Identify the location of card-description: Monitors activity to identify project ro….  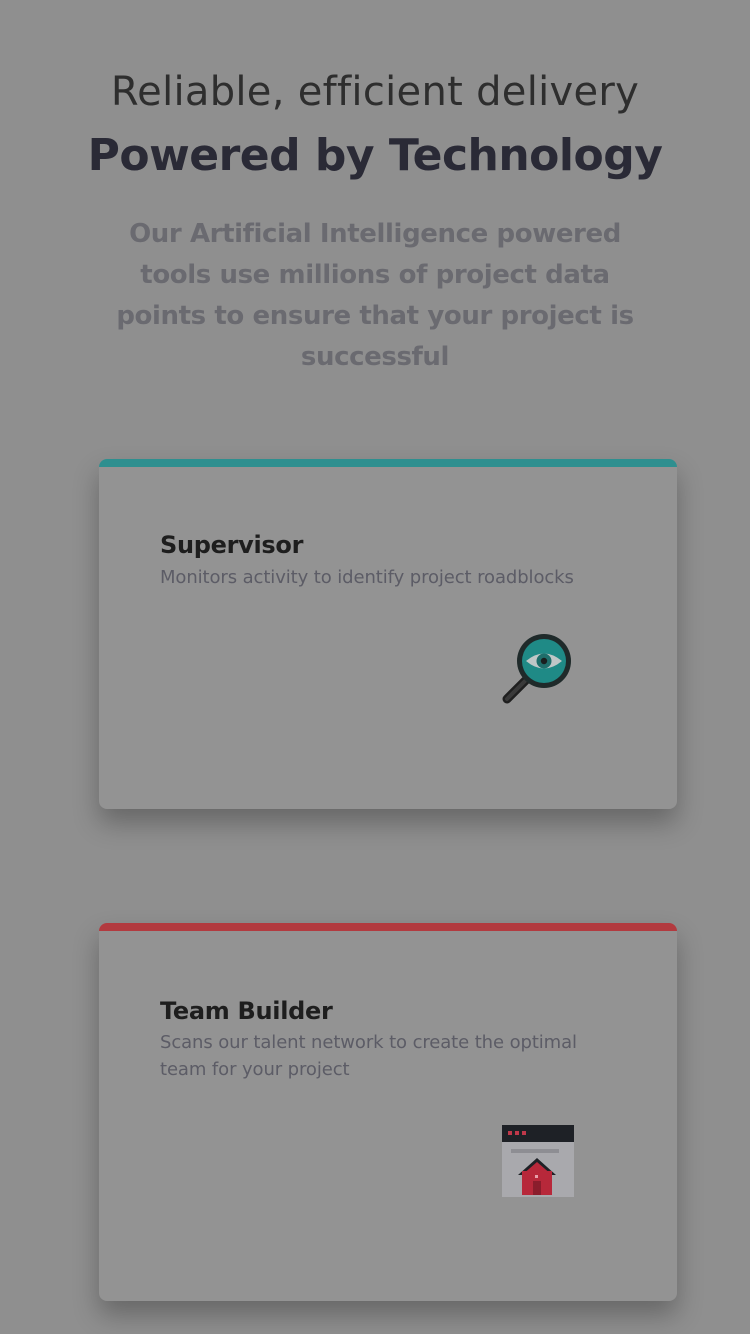
(367, 577).